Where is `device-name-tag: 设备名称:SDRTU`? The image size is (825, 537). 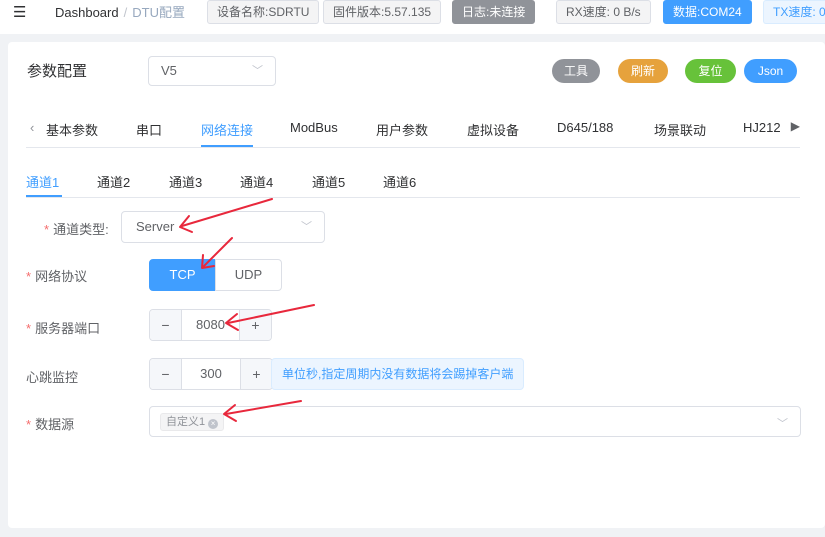 device-name-tag: 设备名称:SDRTU is located at coordinates (263, 12).